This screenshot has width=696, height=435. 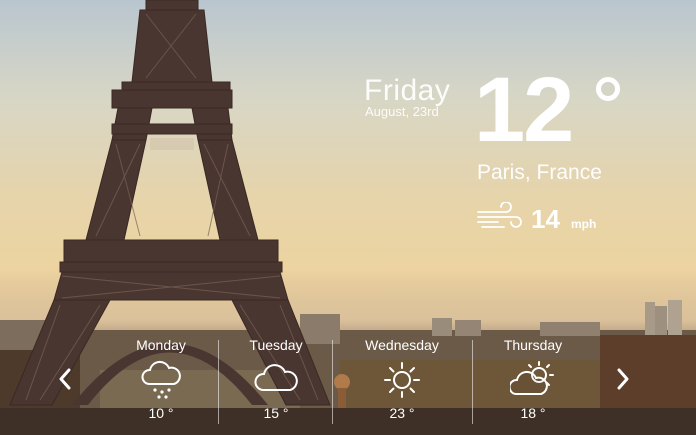 I want to click on forecast-day-label: Thursday, so click(x=533, y=345).